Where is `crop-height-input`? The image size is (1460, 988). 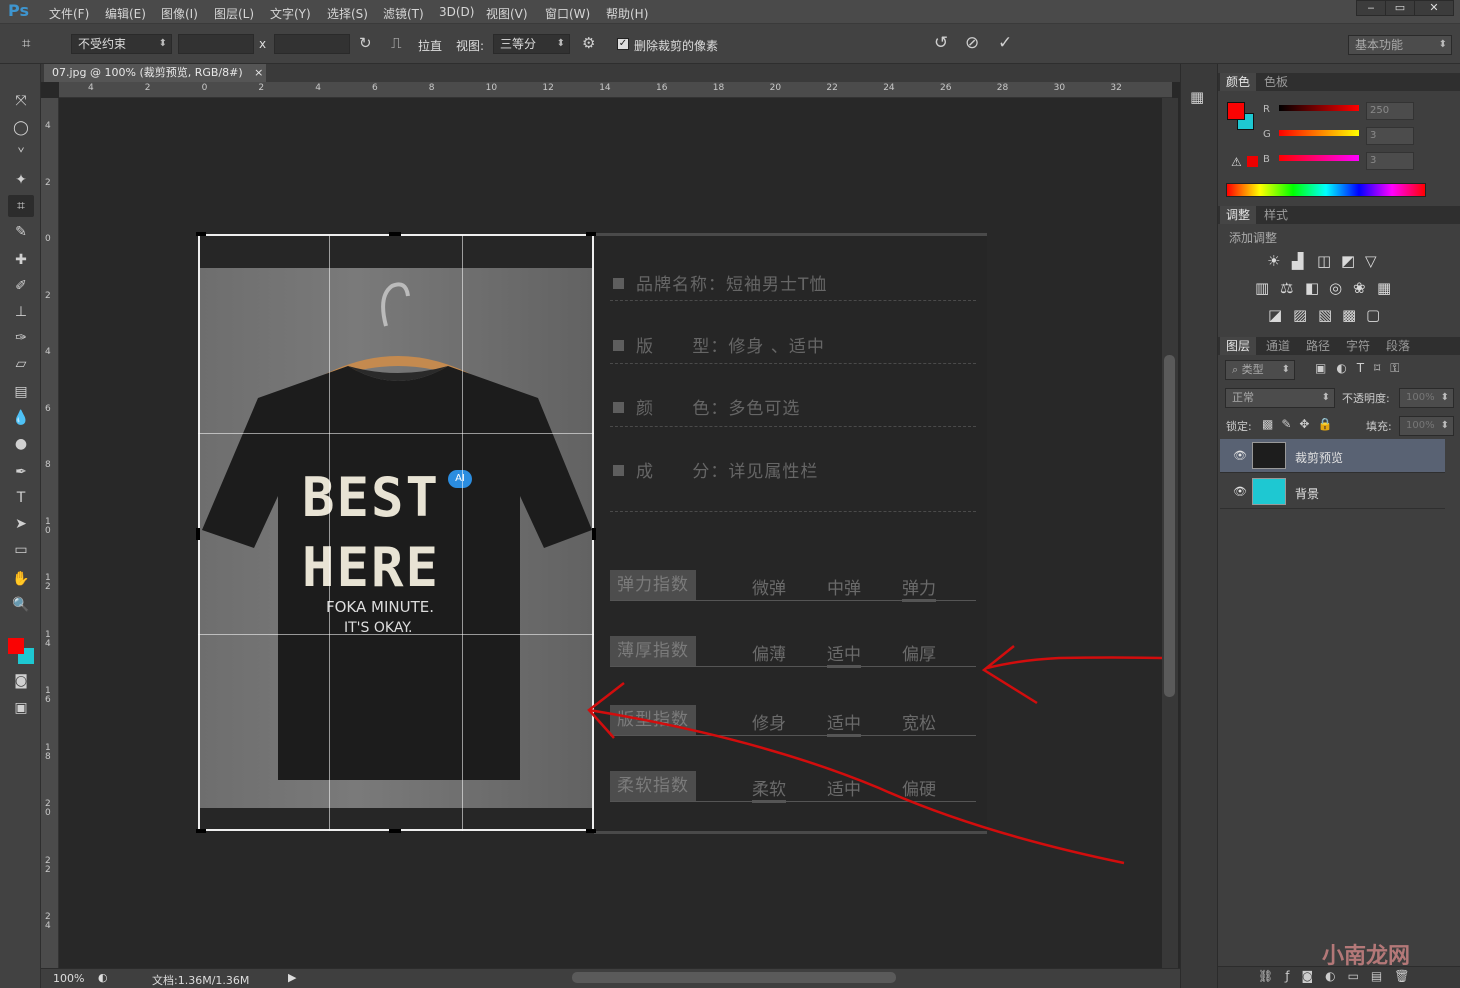
crop-height-input is located at coordinates (312, 44).